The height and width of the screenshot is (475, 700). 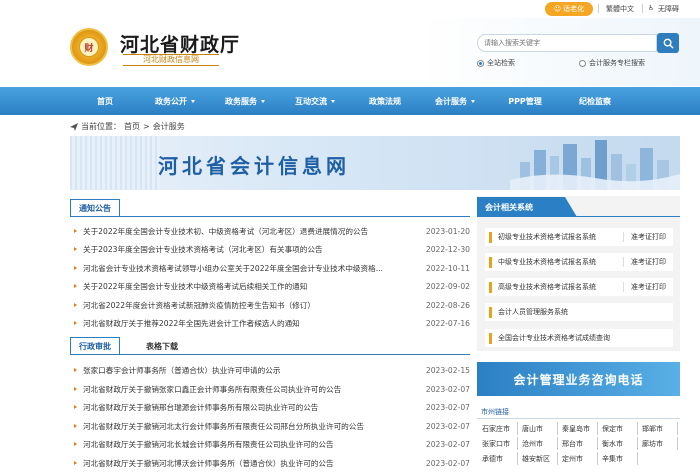 What do you see at coordinates (595, 165) in the screenshot?
I see `city-skyline-icon` at bounding box center [595, 165].